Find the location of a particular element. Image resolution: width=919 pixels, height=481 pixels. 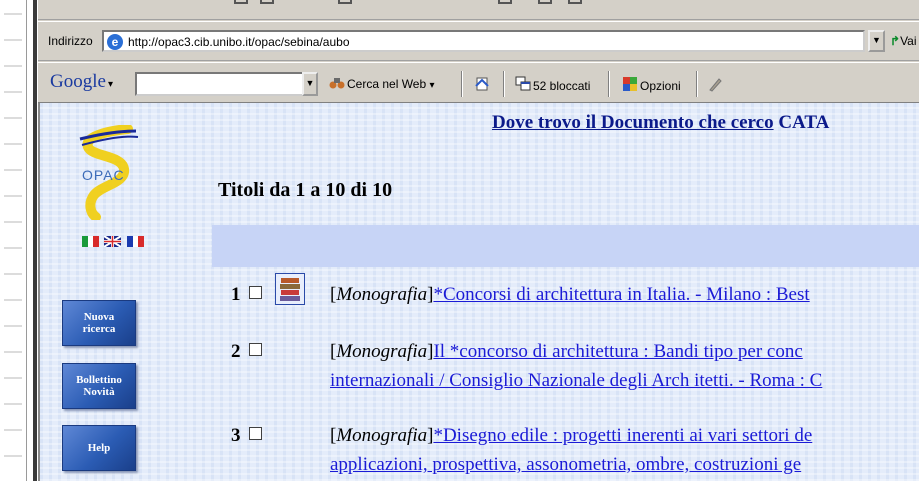

slide-margin-lines is located at coordinates (13, 235).